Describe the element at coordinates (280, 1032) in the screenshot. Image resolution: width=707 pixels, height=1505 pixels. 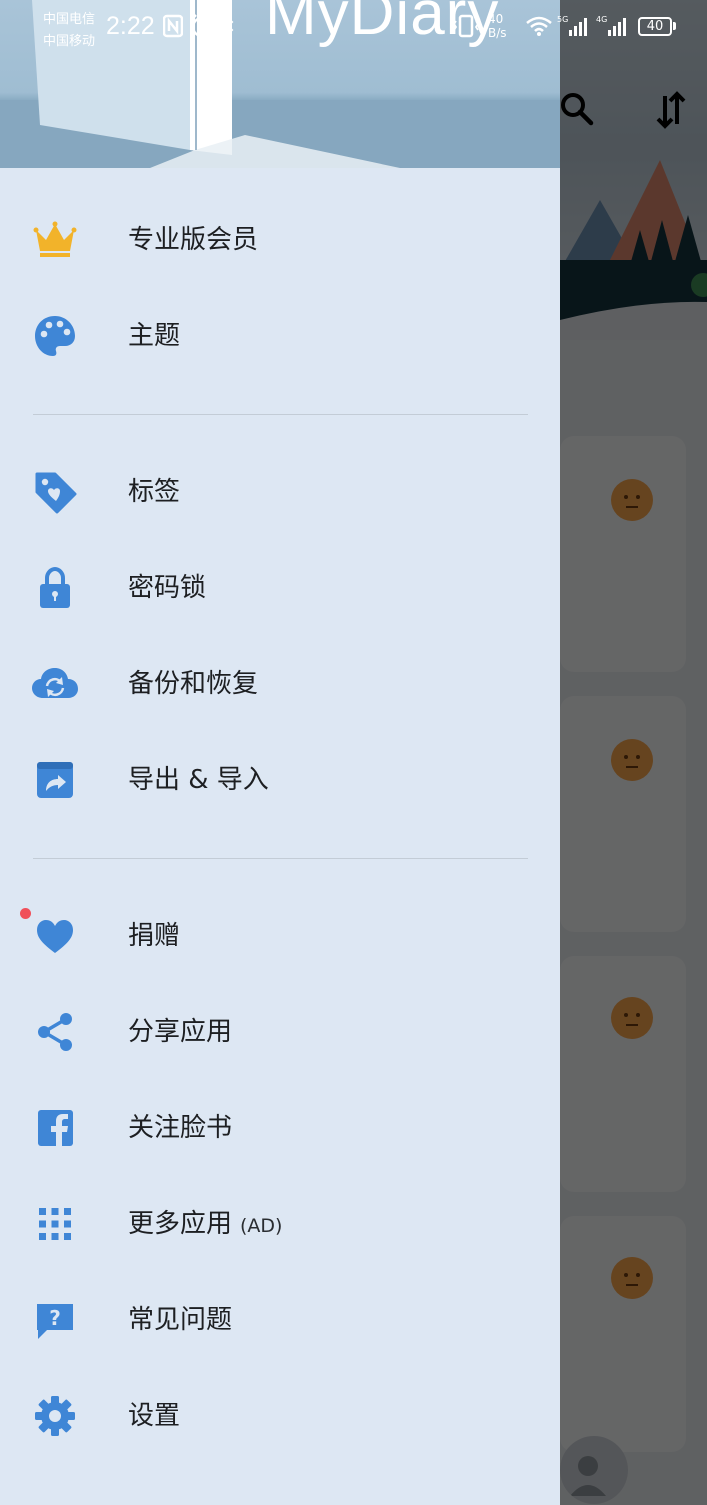
I see `menu-item-share: 分享应用` at that location.